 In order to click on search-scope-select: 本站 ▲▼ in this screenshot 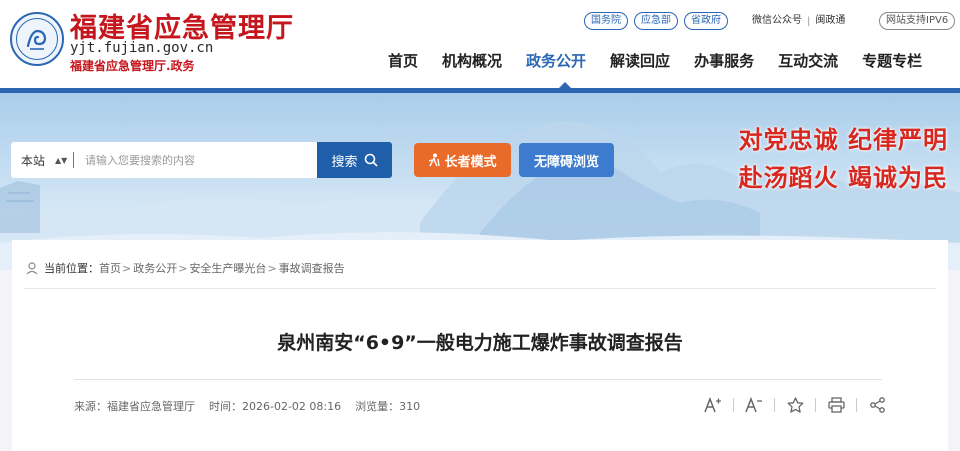, I will do `click(42, 160)`.